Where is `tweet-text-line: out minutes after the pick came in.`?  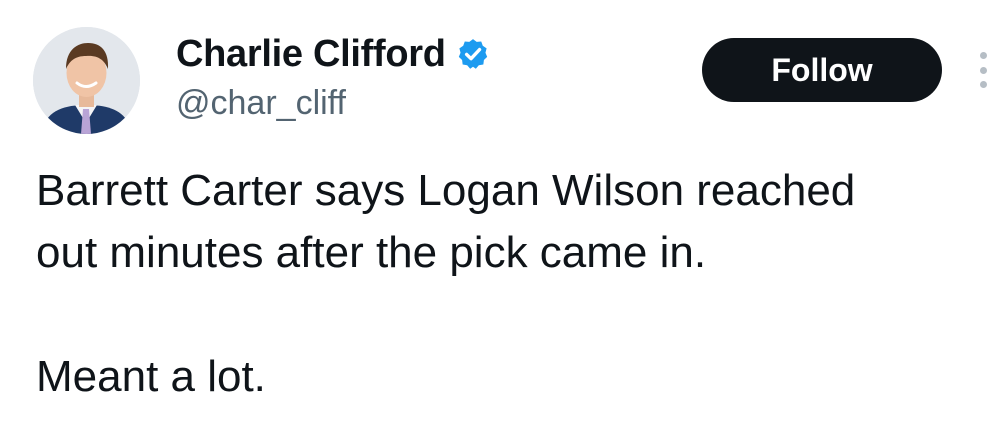
tweet-text-line: out minutes after the pick came in. is located at coordinates (371, 252).